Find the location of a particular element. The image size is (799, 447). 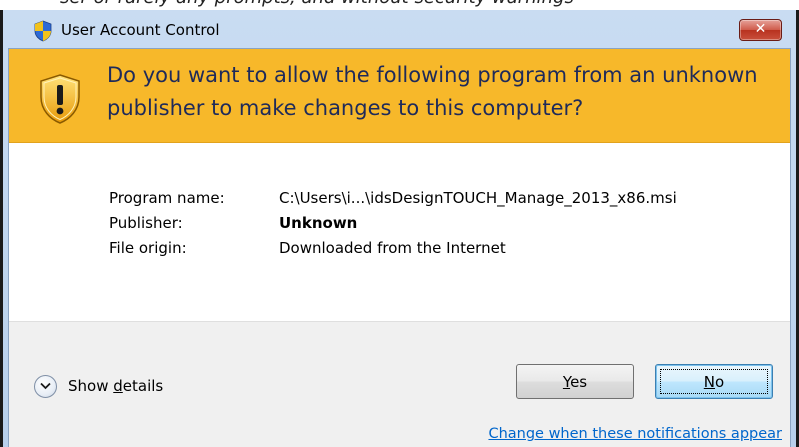

close-icon: ✕ is located at coordinates (760, 29).